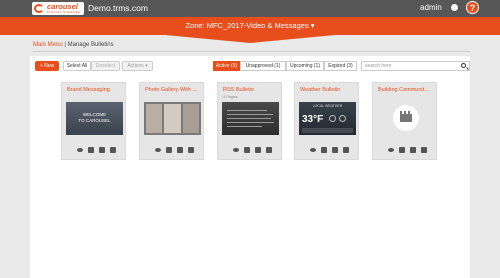 The height and width of the screenshot is (278, 500). Describe the element at coordinates (263, 66) in the screenshot. I see `filter-unapproved: Unapproved (1)` at that location.